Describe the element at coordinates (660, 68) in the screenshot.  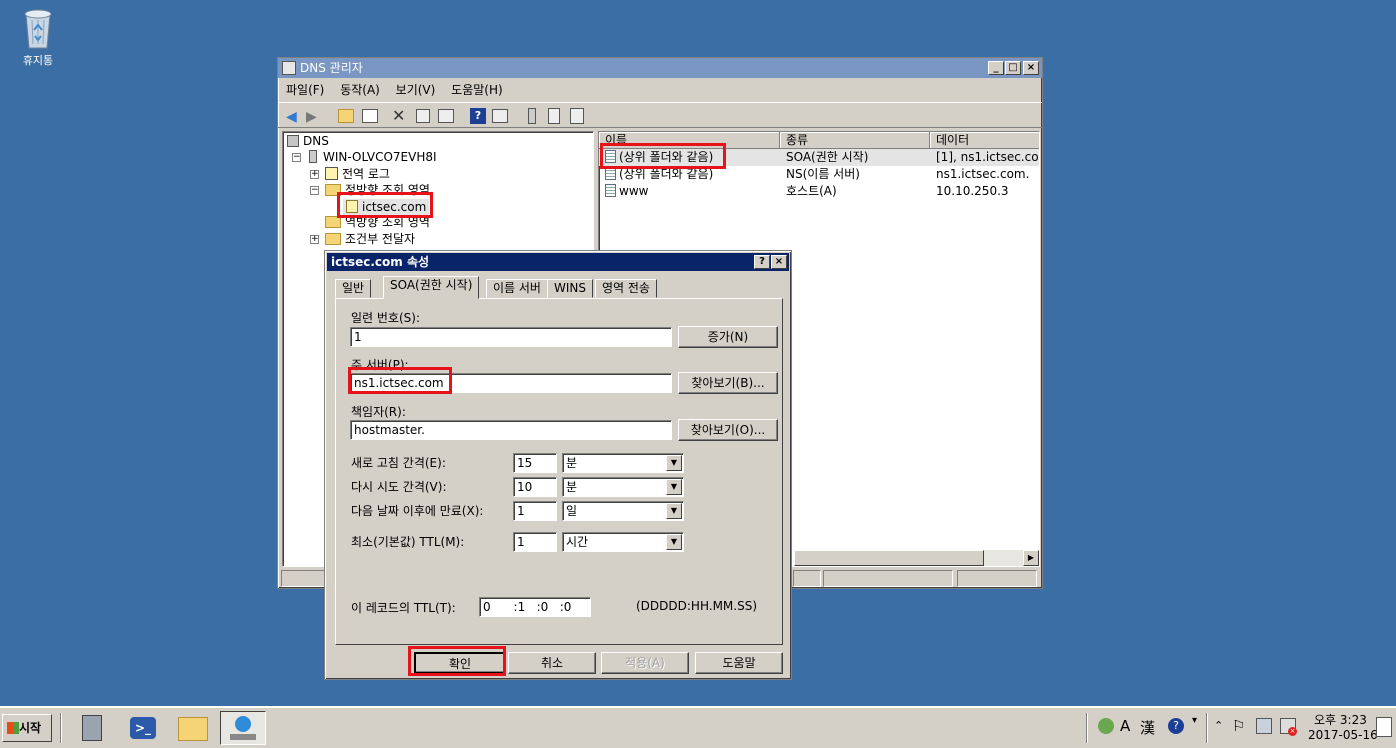
I see `dns-manager-titlebar: DNS 관리자 _ □ ×` at that location.